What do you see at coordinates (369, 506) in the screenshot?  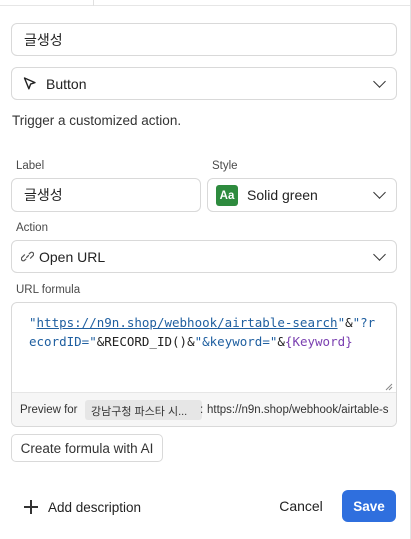 I see `save-button: Save` at bounding box center [369, 506].